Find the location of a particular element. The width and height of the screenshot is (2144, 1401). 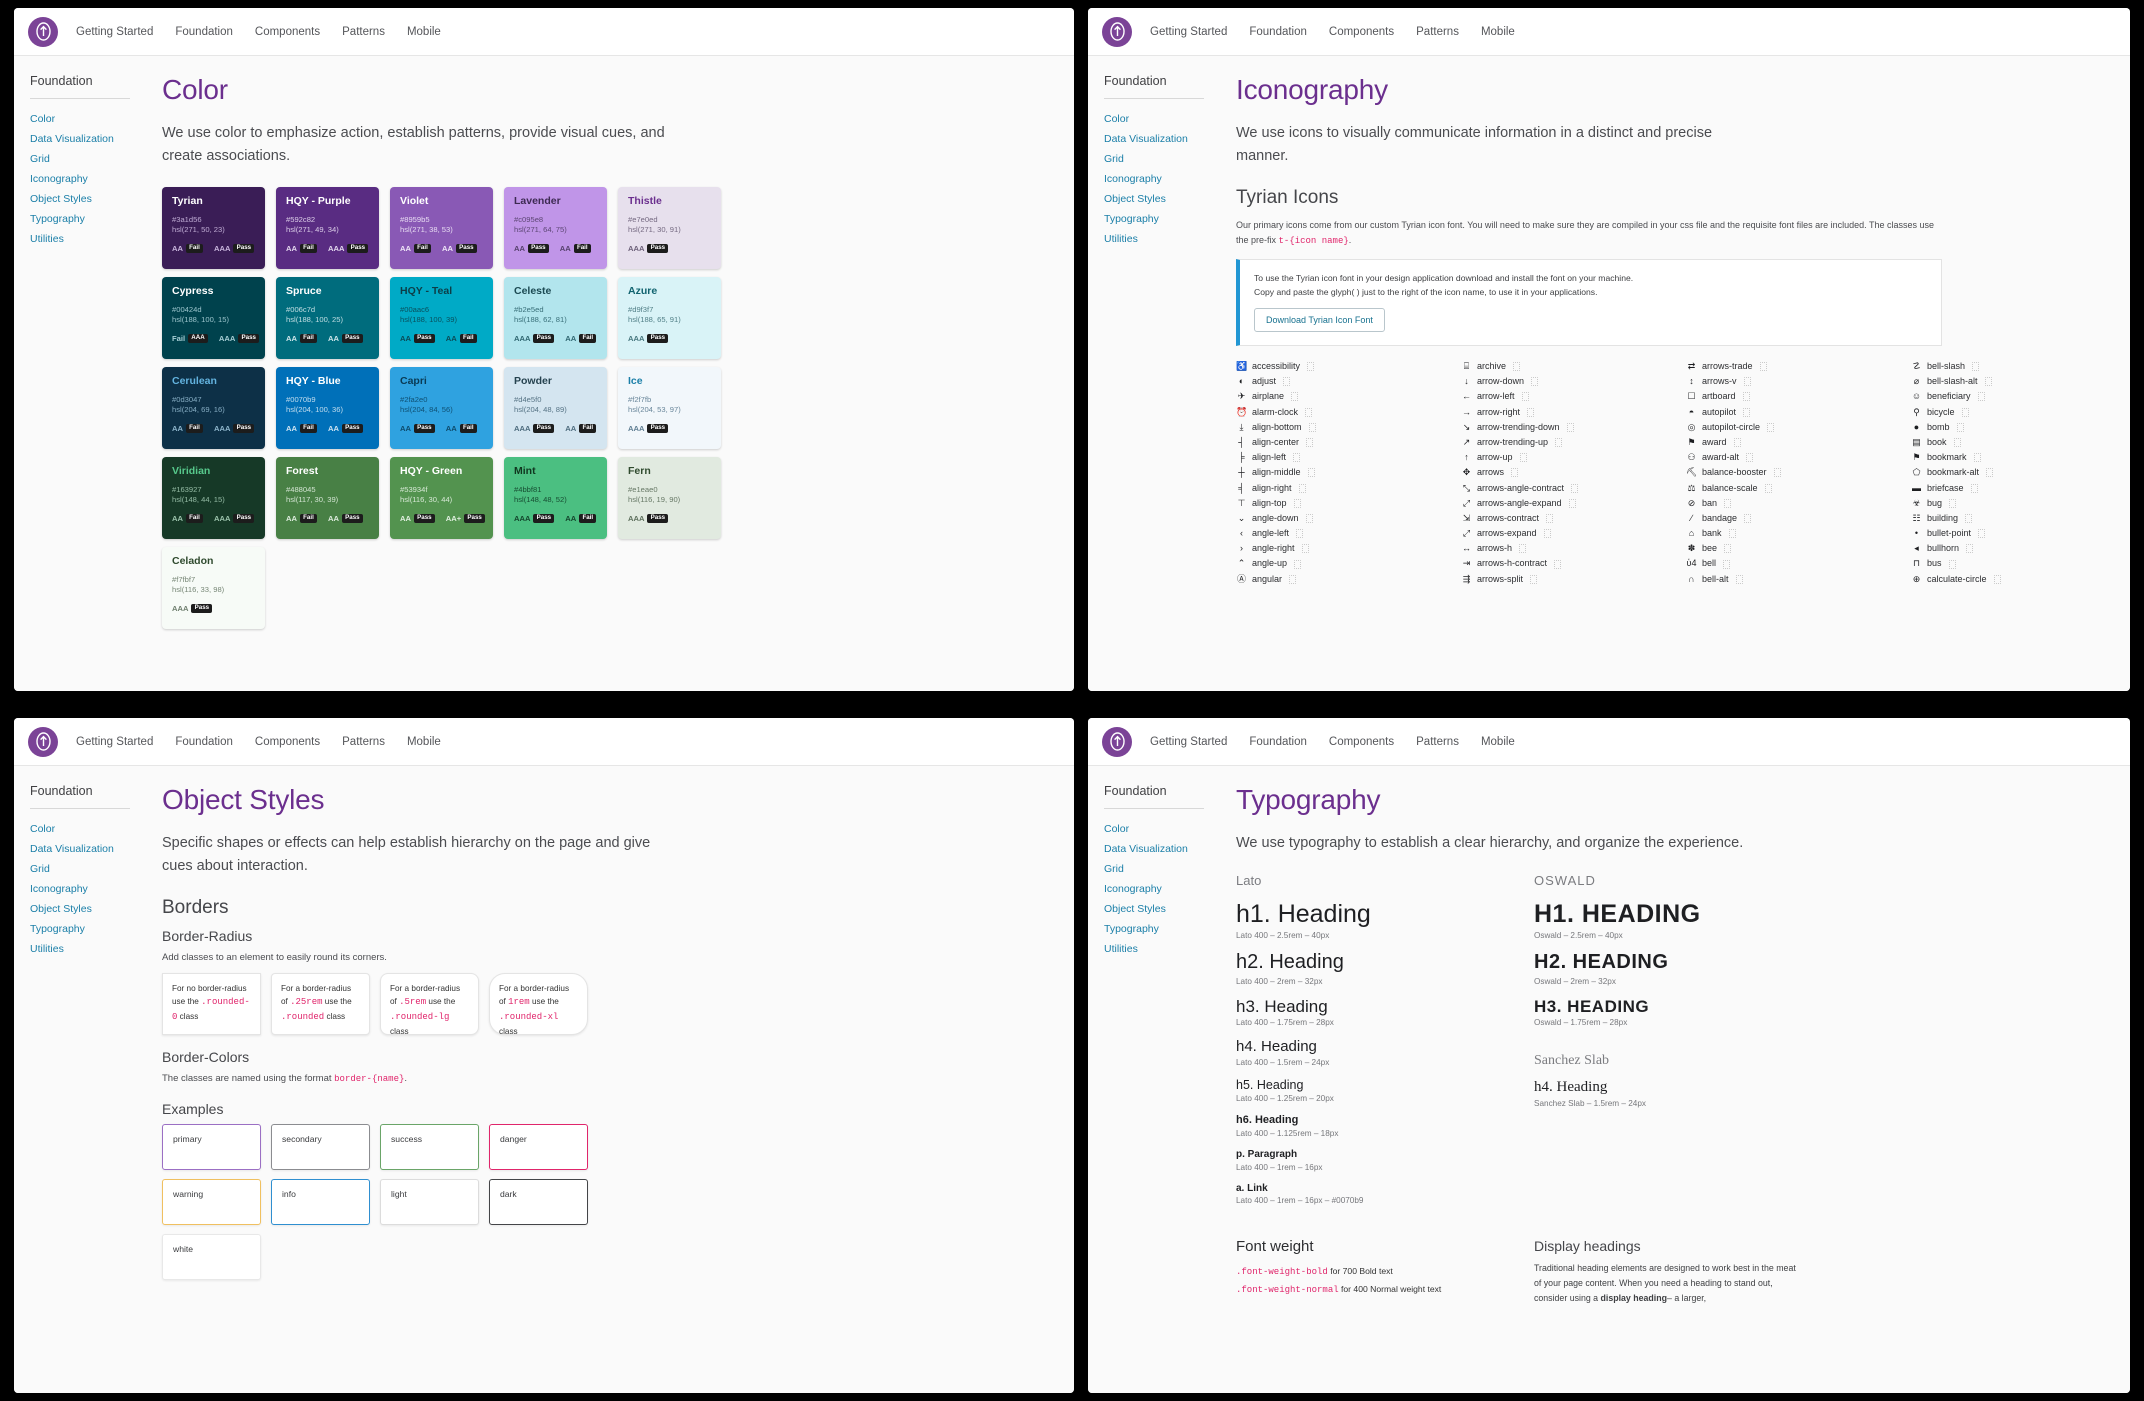

icon-list-item: ∕ bandage is located at coordinates (1795, 518).